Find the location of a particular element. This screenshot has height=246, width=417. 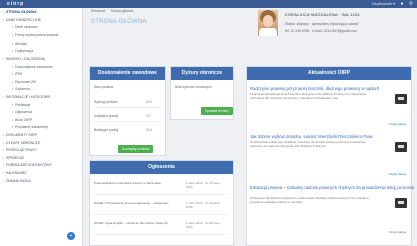

sidebar-item: • ZPM is located at coordinates (17, 74).